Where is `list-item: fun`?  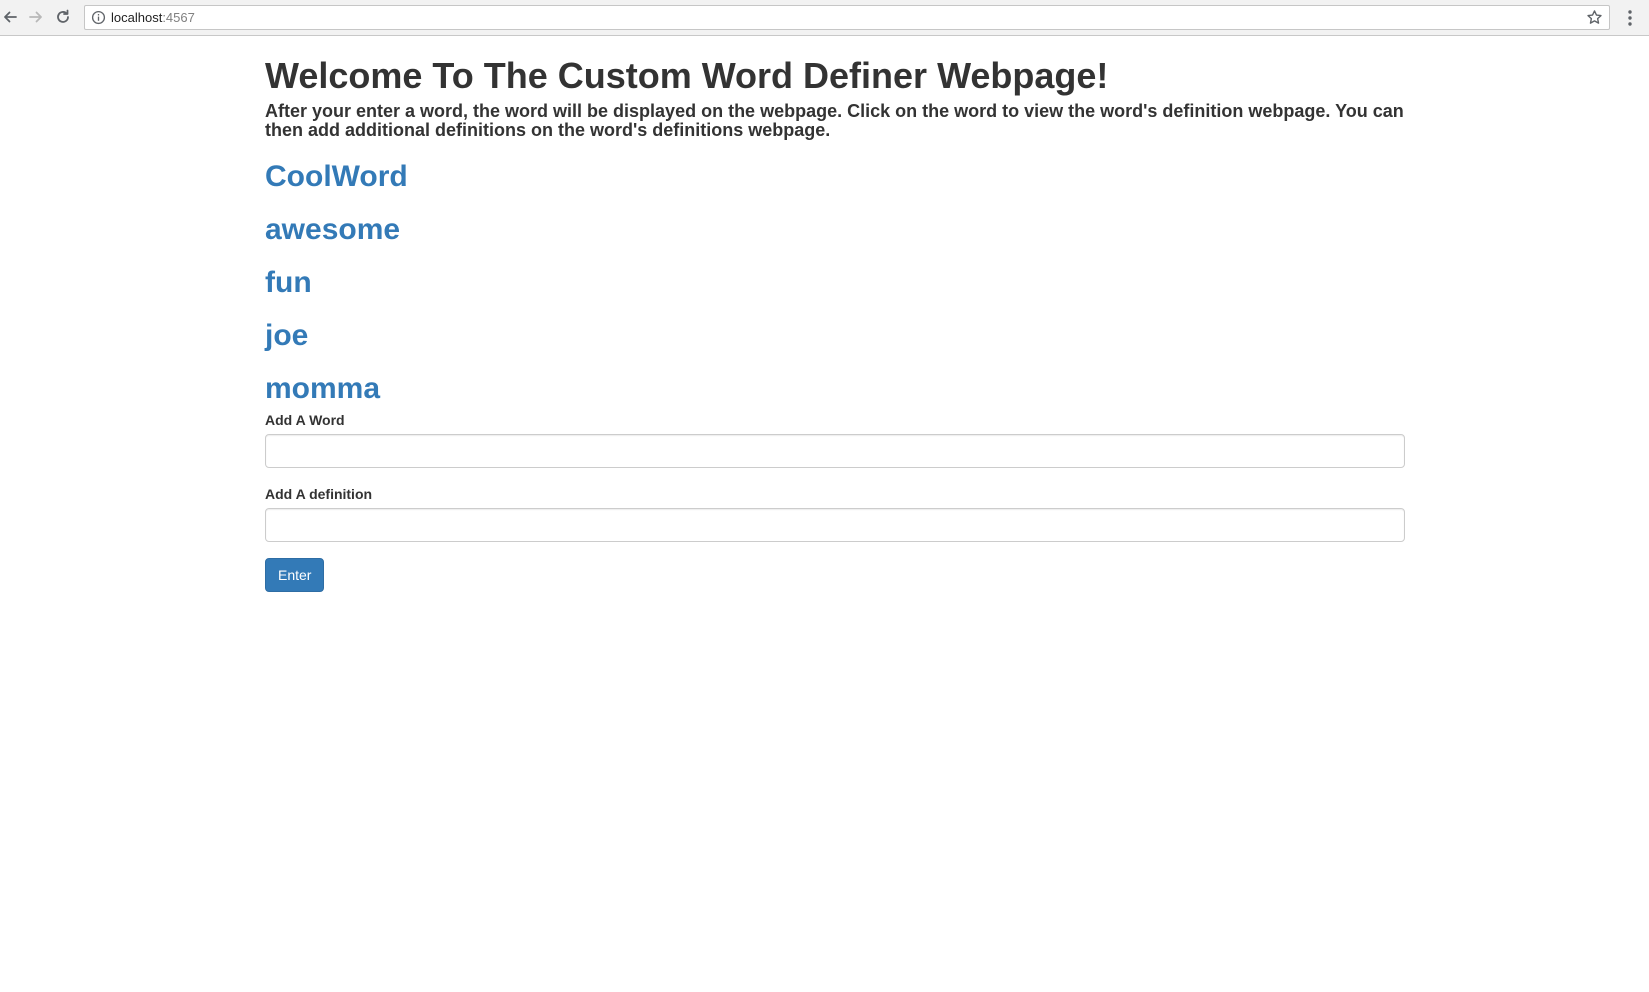
list-item: fun is located at coordinates (835, 292).